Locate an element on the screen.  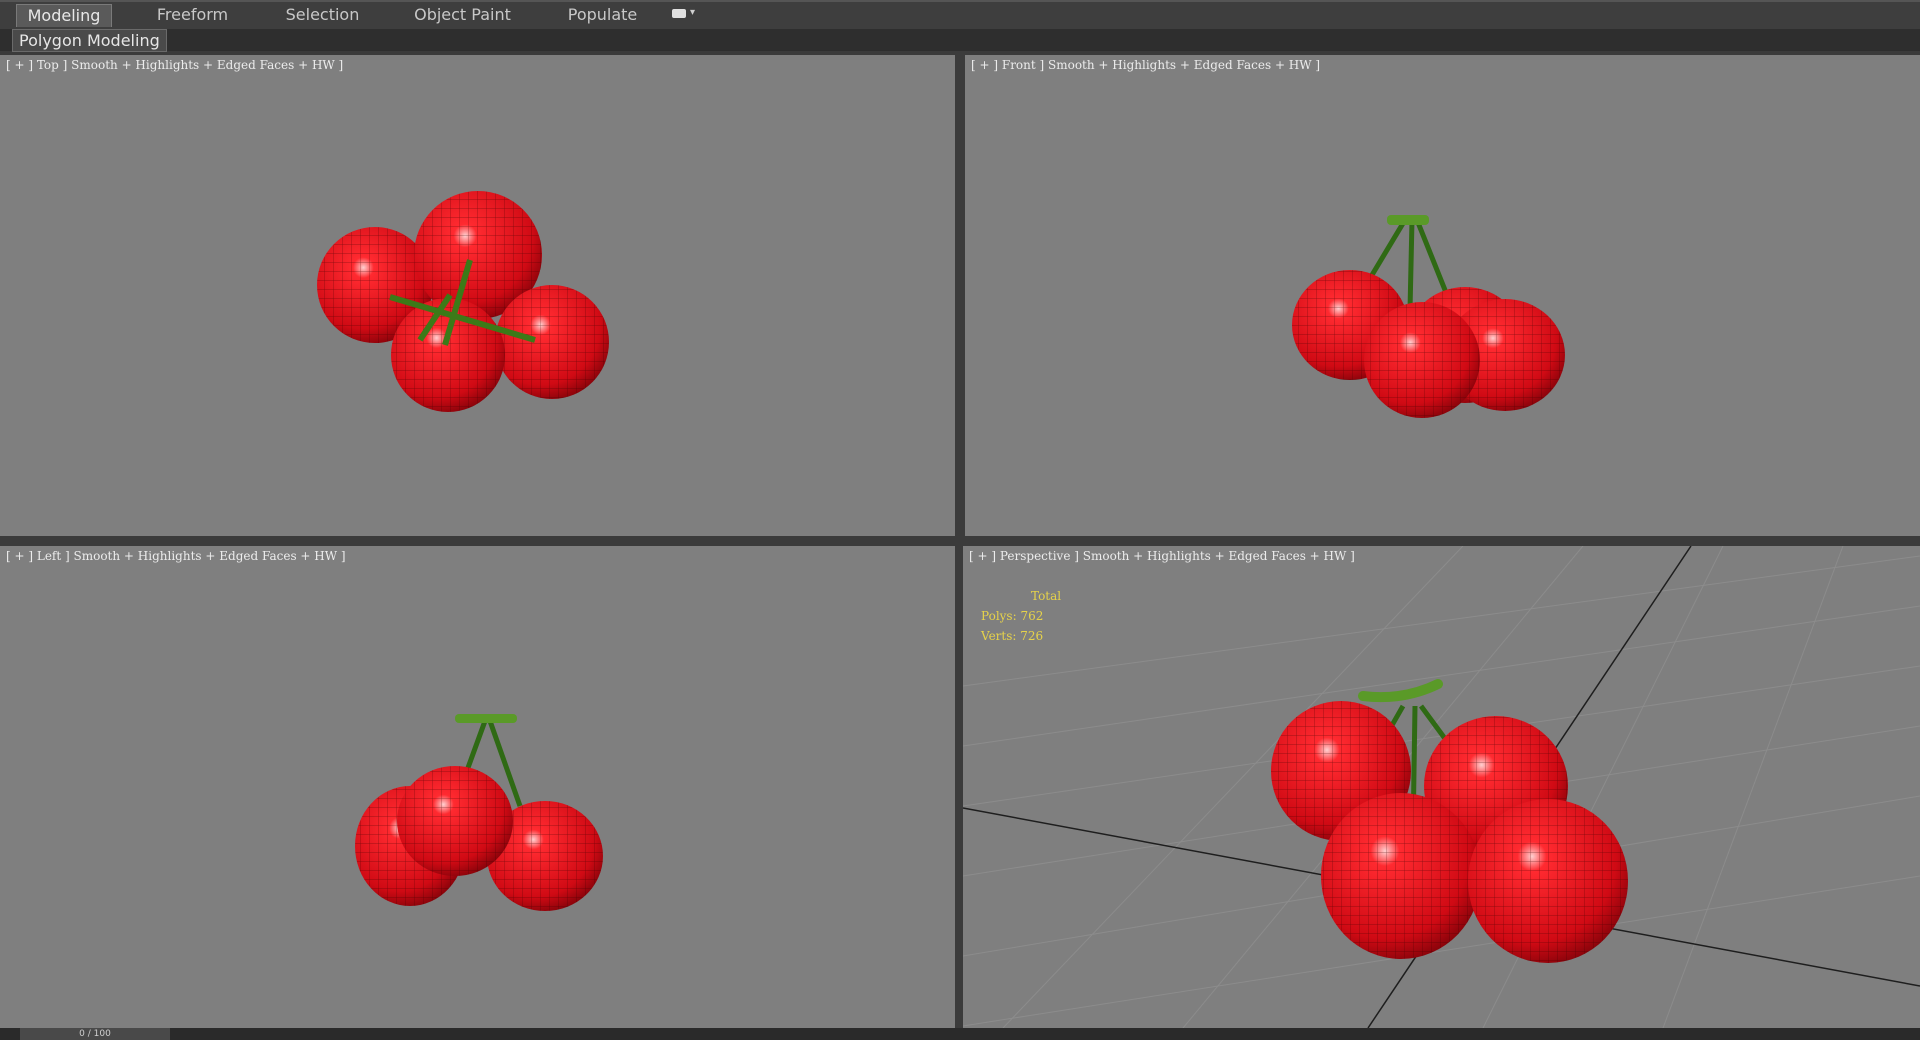
cherry-group-front is located at coordinates (1428, 316).